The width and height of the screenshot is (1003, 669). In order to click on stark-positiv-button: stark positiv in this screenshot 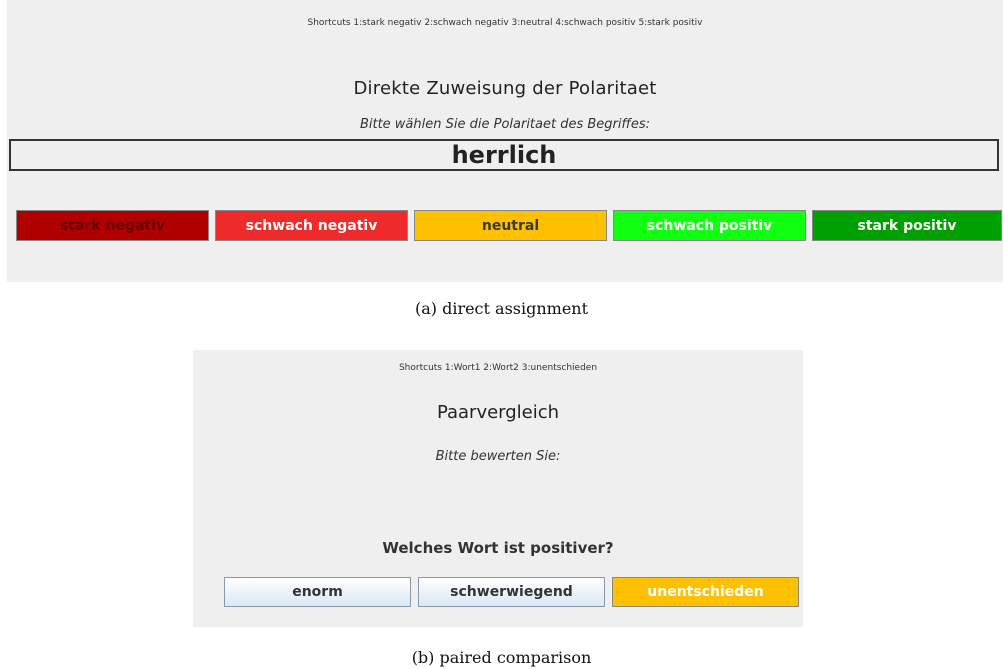, I will do `click(907, 225)`.